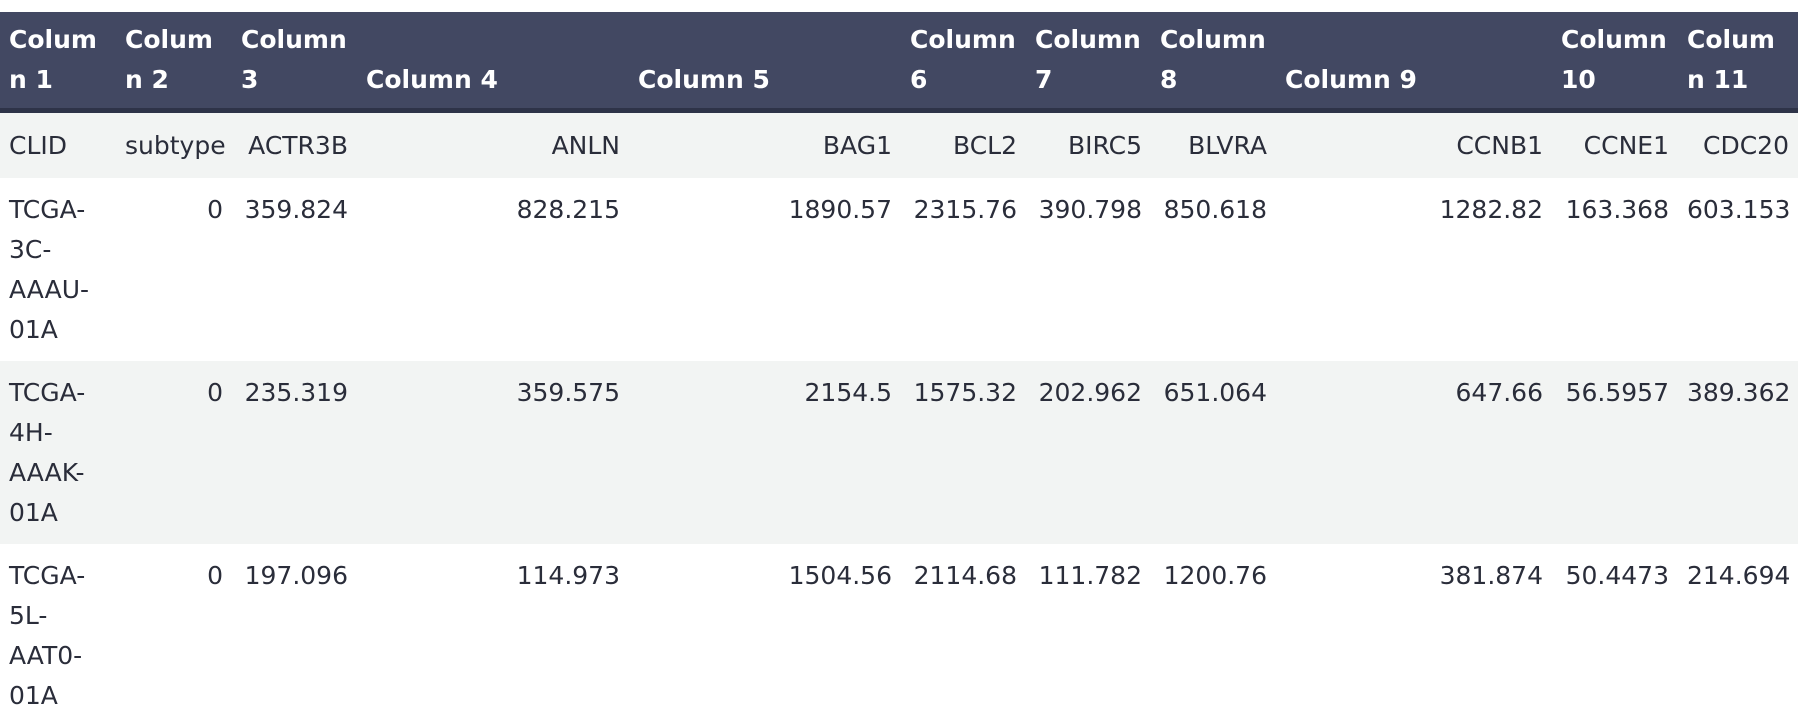 This screenshot has height=727, width=1798. I want to click on table-cell: 50.4473, so click(1615, 635).